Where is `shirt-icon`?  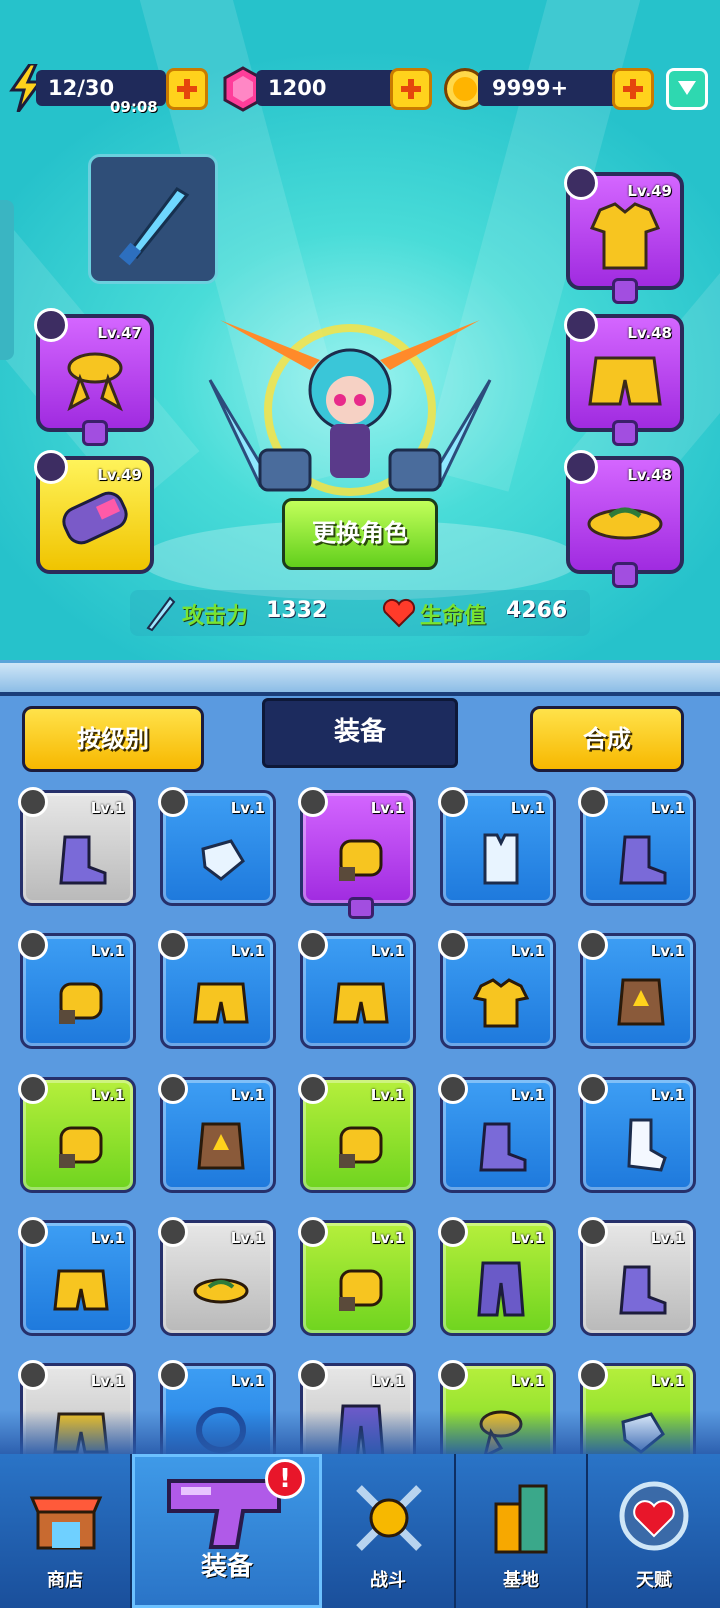 shirt-icon is located at coordinates (501, 1000).